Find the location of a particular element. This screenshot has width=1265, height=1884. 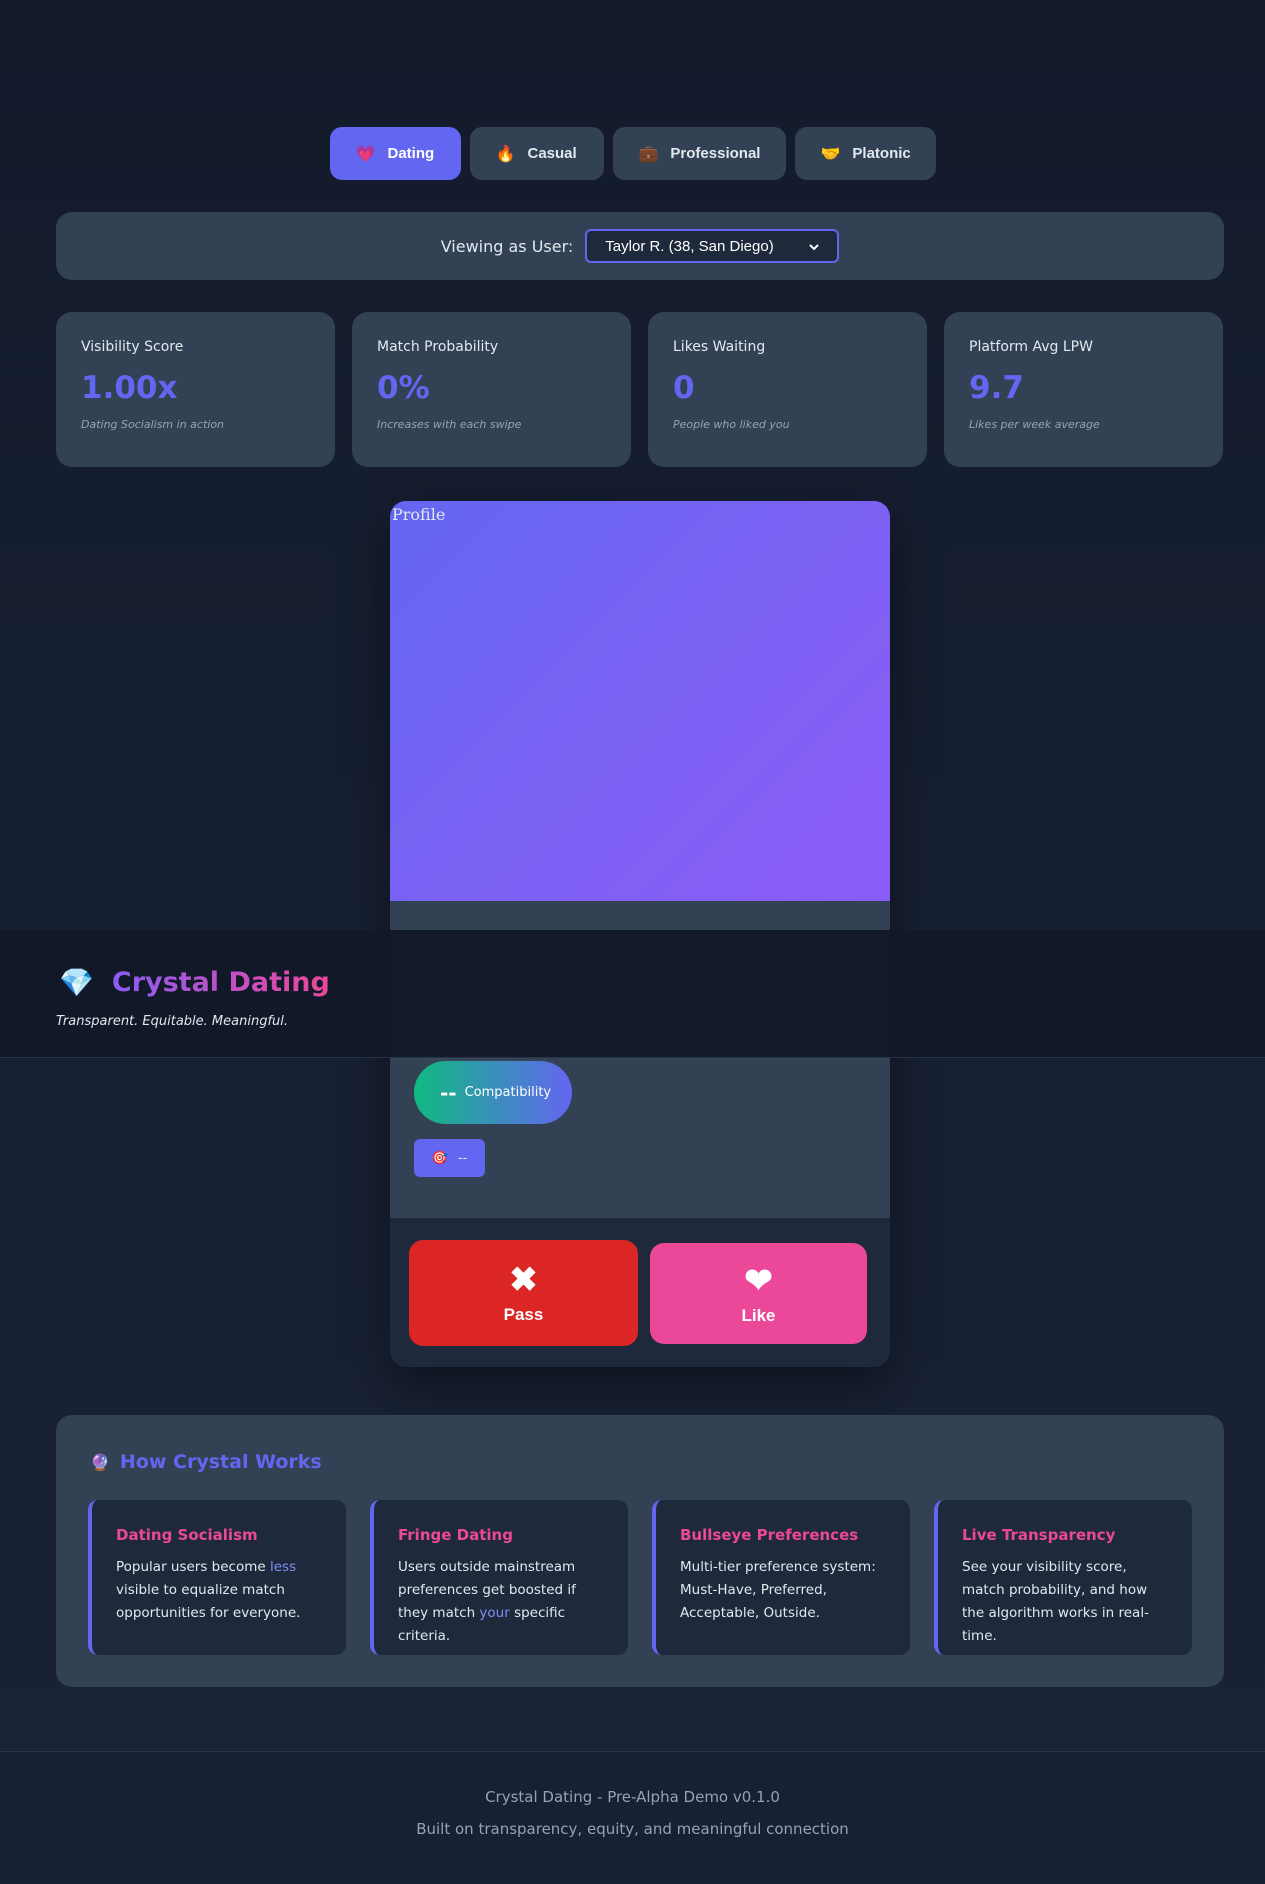

compatibility-value: -- is located at coordinates (448, 1092).